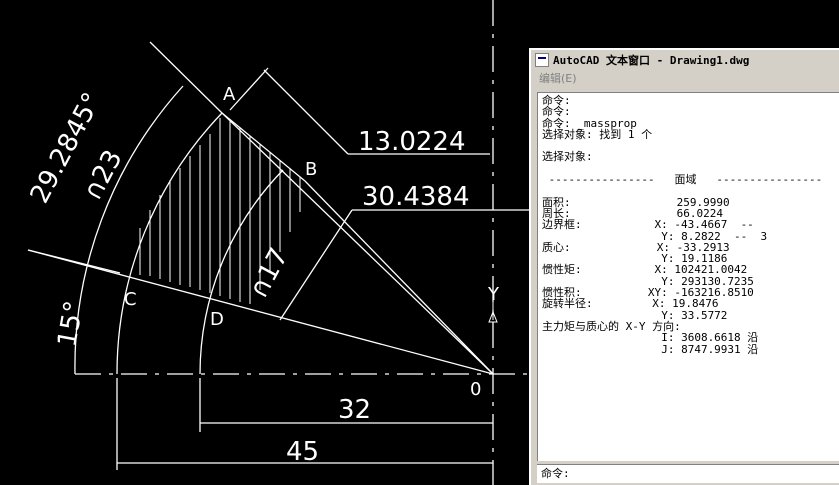  Describe the element at coordinates (690, 190) in the screenshot. I see `history-line` at that location.